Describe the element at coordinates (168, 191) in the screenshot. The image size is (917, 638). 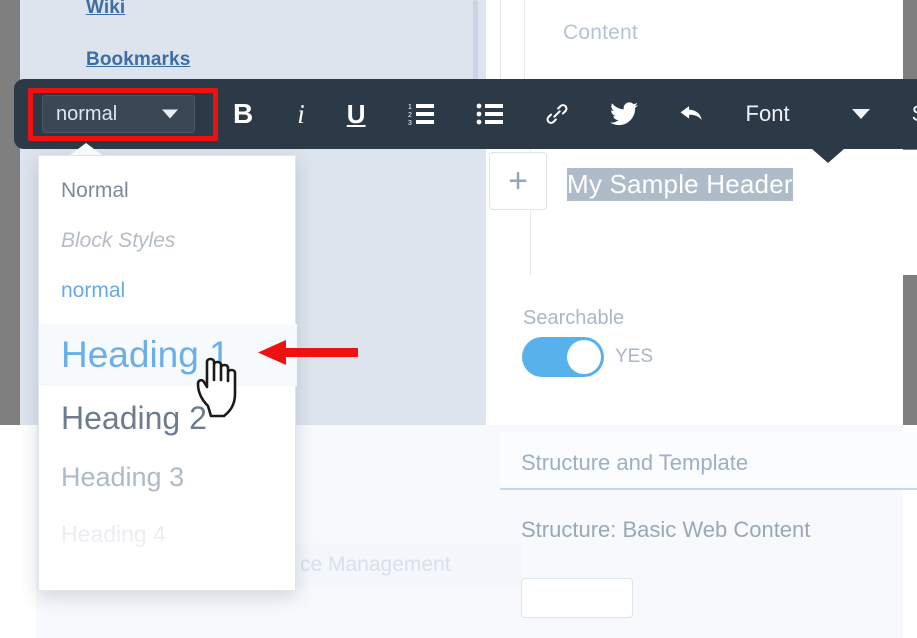
I see `dropdown-item-normal: Normal` at that location.